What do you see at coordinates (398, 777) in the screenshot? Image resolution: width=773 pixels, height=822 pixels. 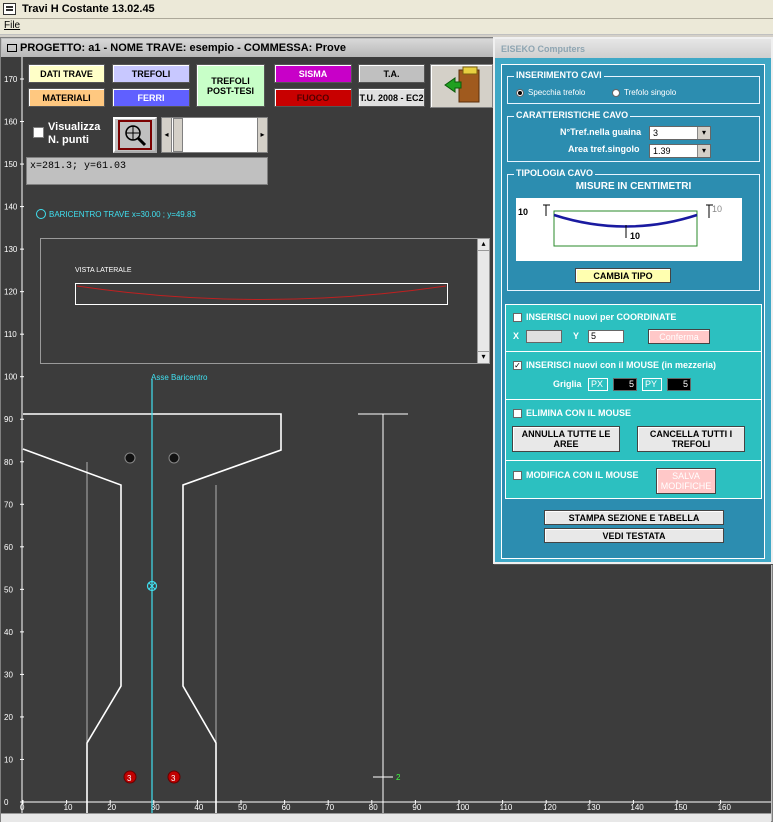 I see `strand-line-count: 2` at bounding box center [398, 777].